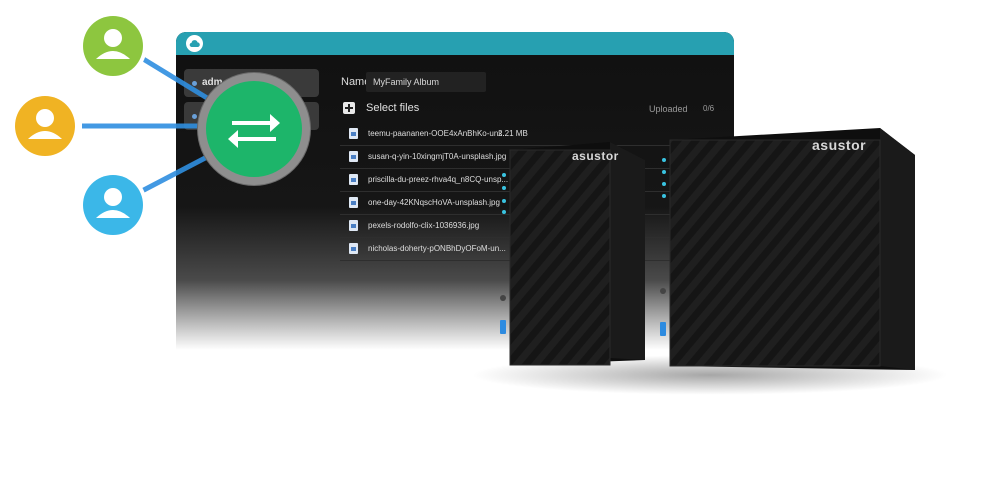 This screenshot has height=493, width=1000. Describe the element at coordinates (595, 156) in the screenshot. I see `brand-label-left: asustor` at that location.